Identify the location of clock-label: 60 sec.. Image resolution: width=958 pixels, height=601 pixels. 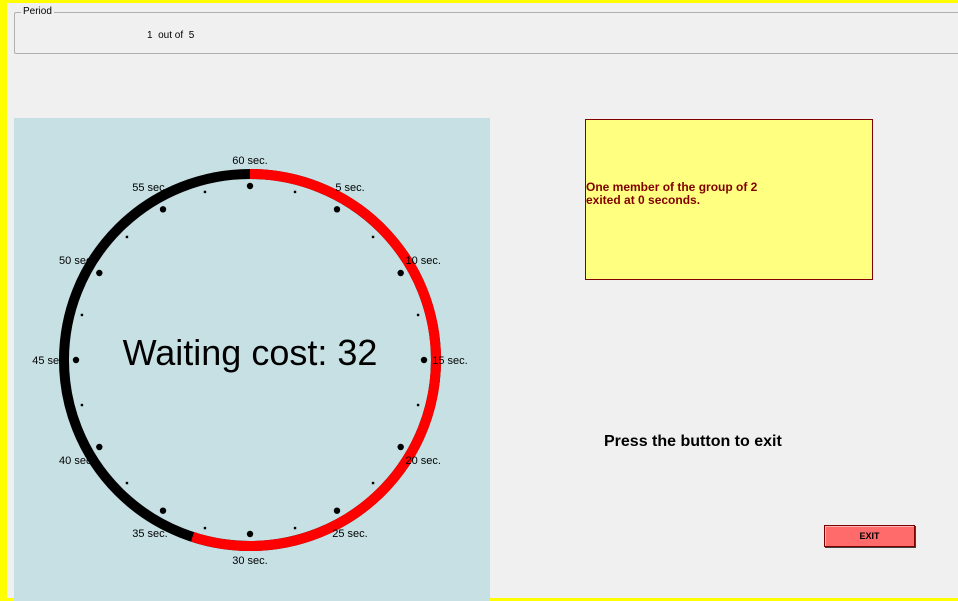
(249, 161).